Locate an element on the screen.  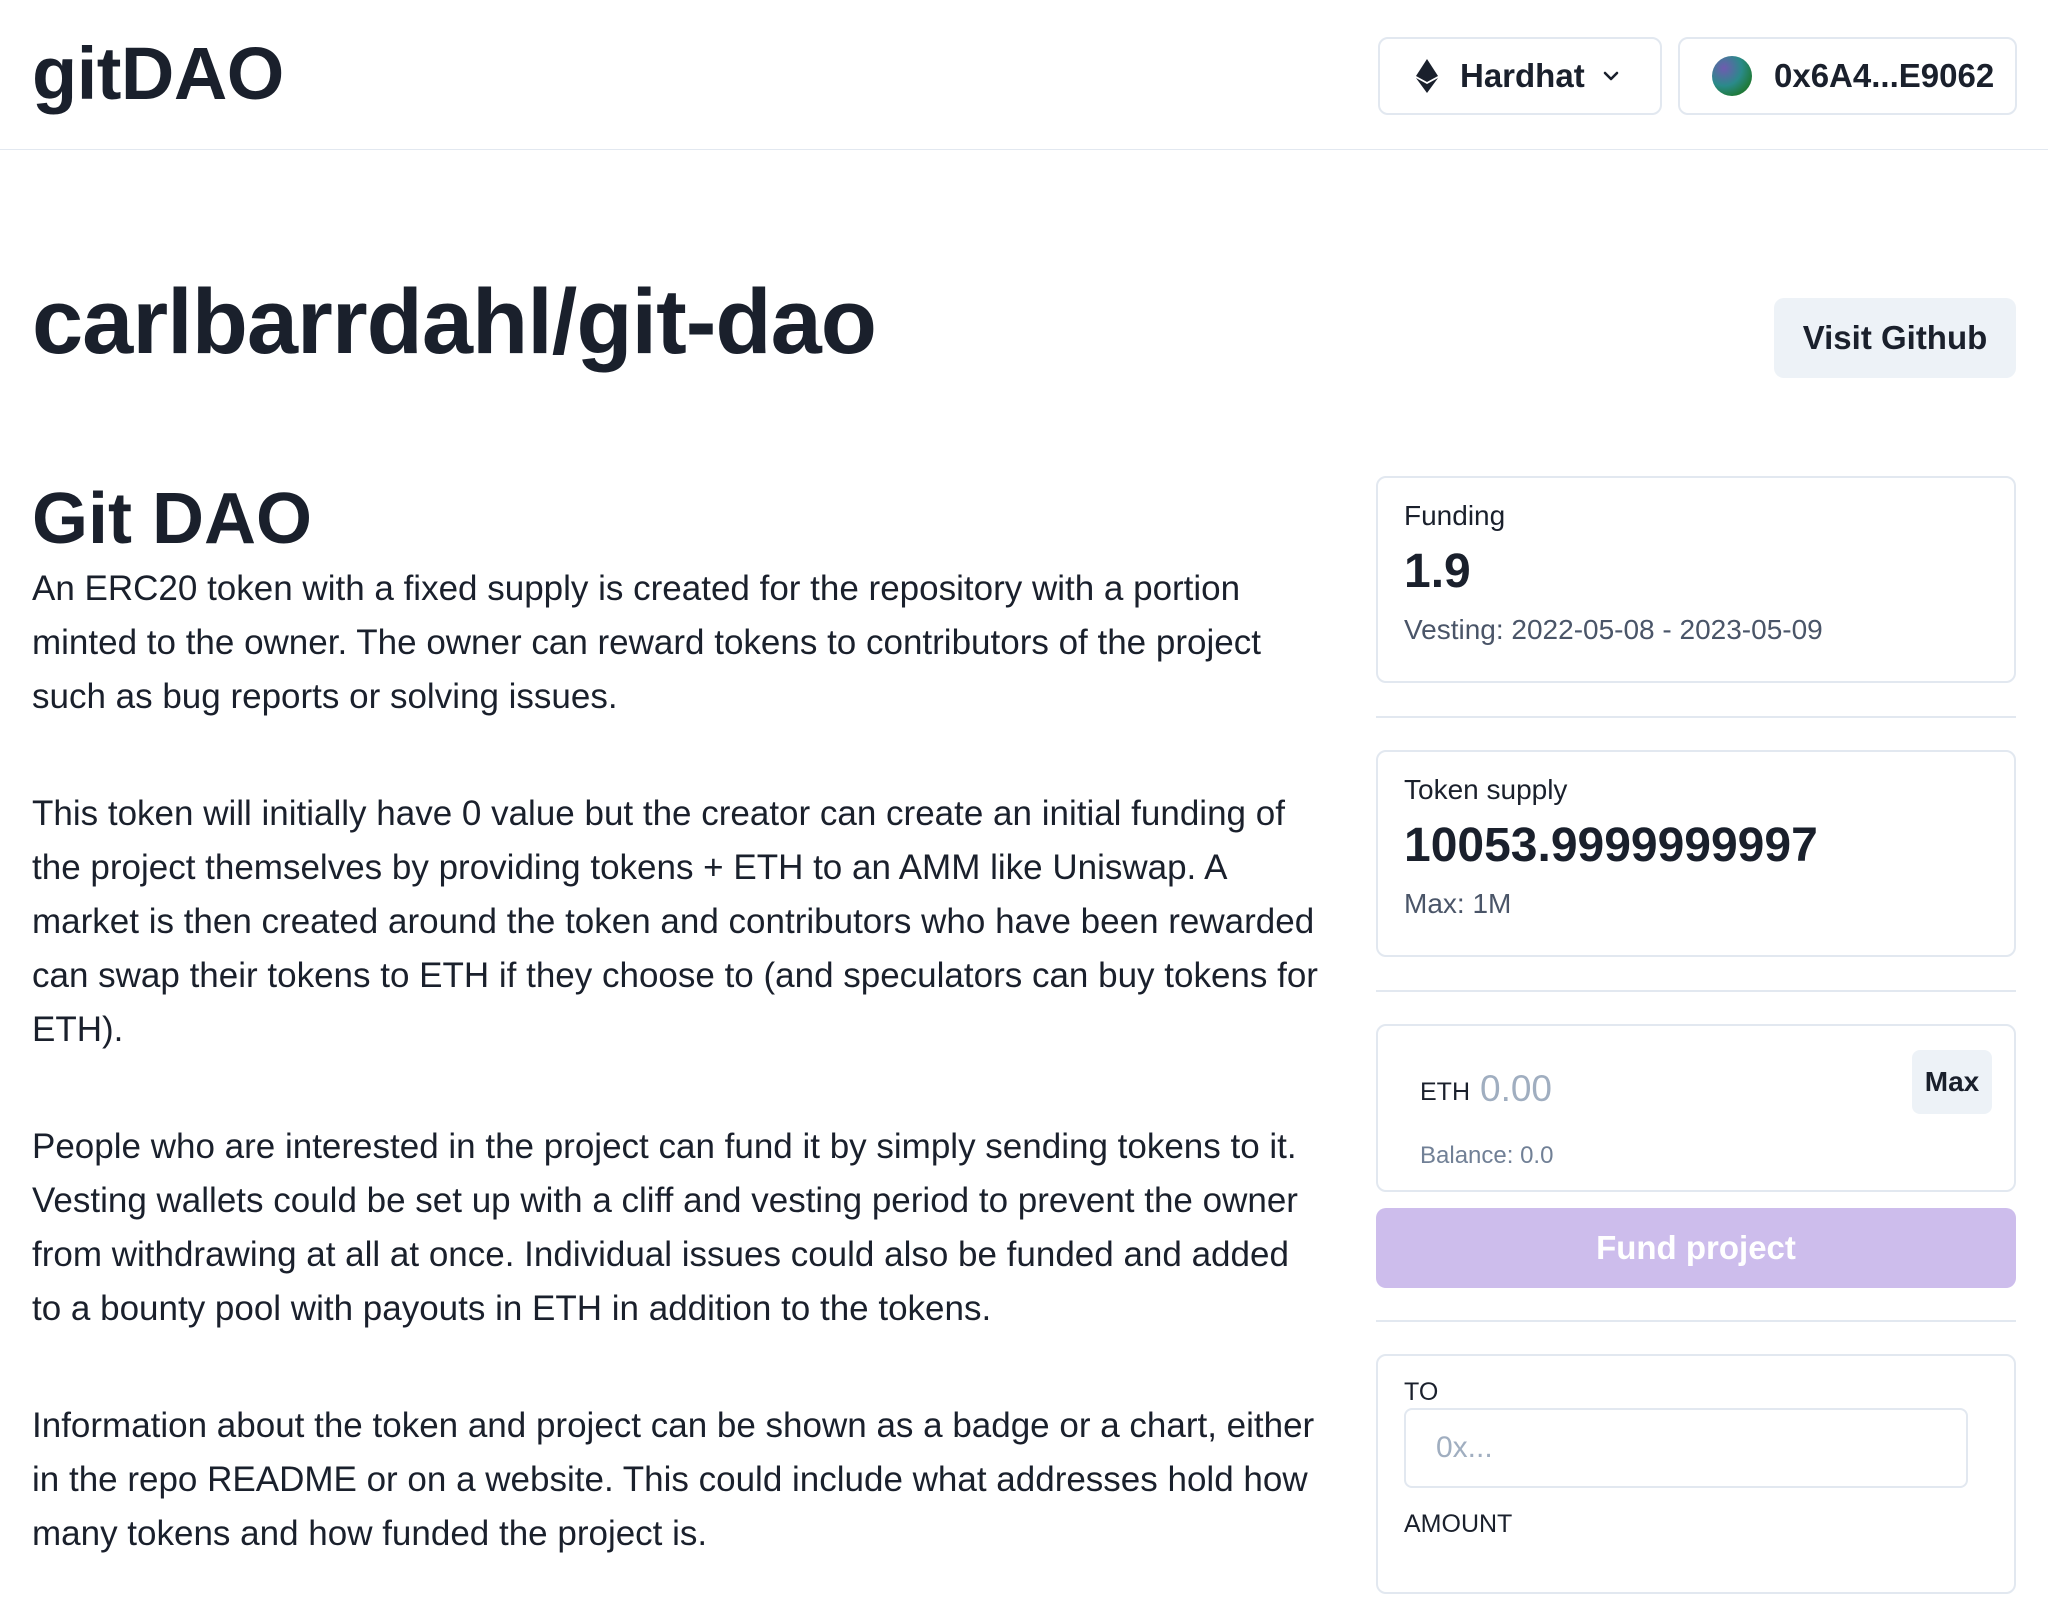
max-supply: Max: 1M is located at coordinates (1458, 903).